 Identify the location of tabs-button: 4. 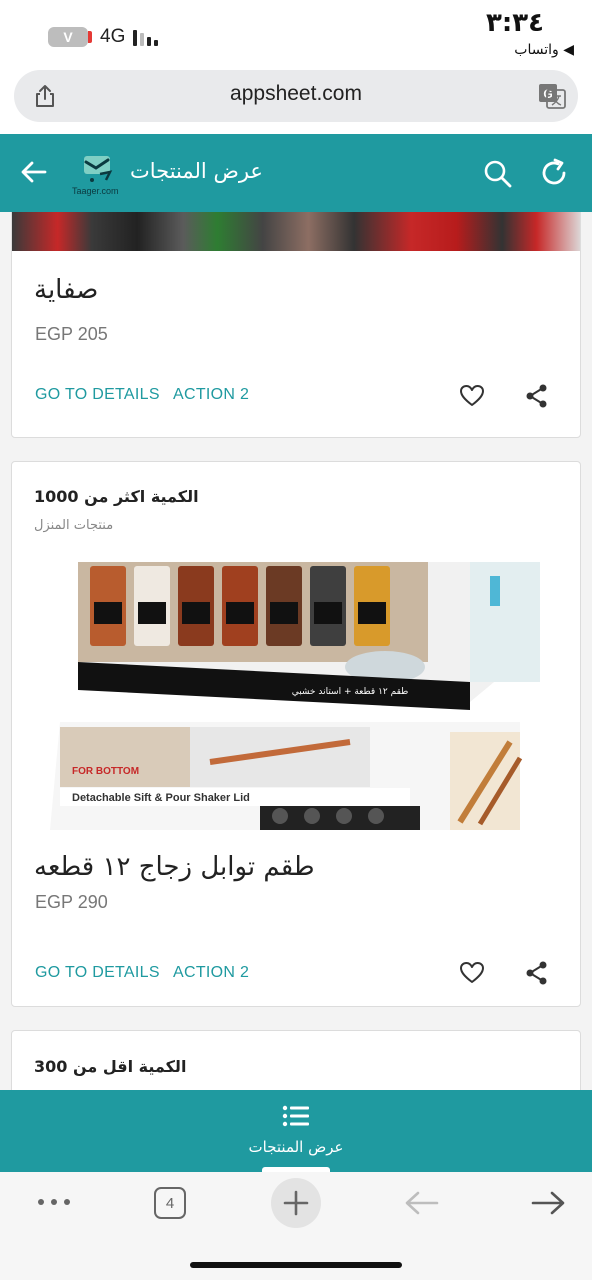
(170, 1203).